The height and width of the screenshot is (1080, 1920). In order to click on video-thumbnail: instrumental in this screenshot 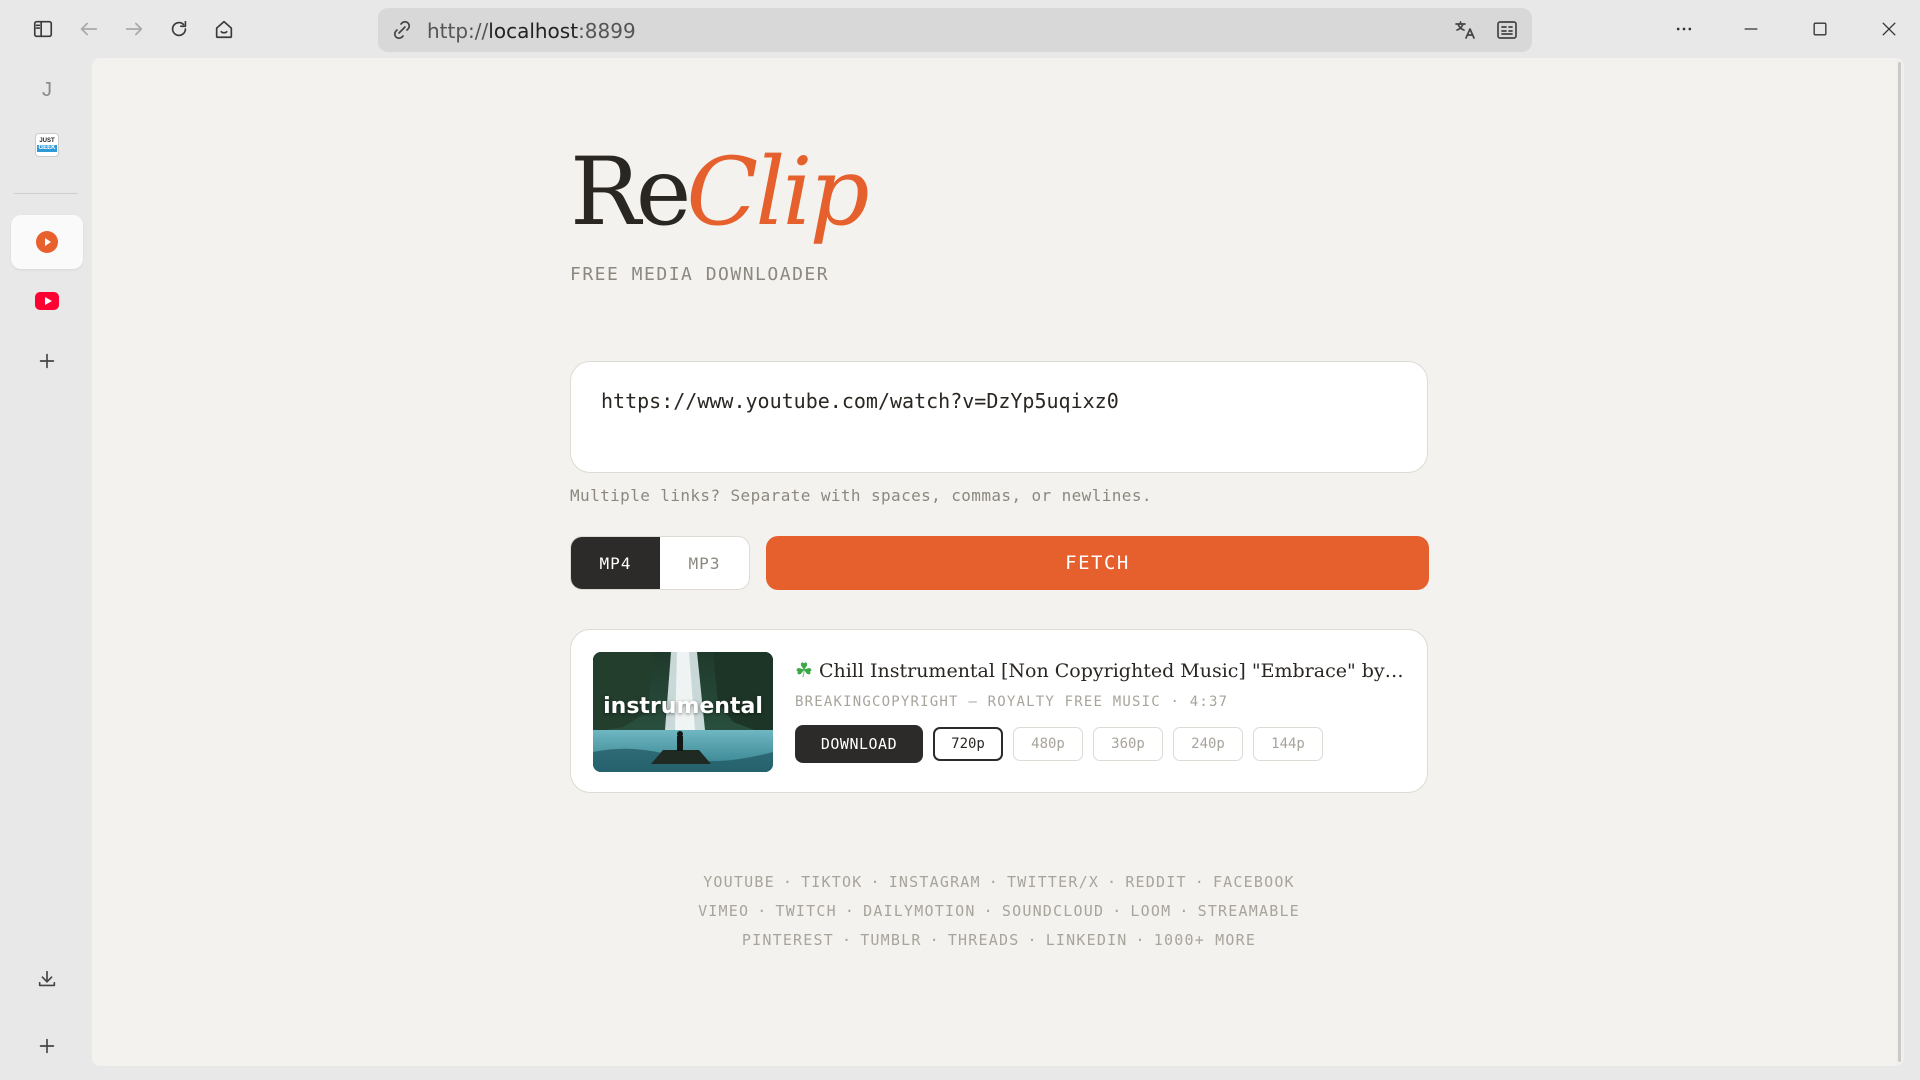, I will do `click(683, 712)`.